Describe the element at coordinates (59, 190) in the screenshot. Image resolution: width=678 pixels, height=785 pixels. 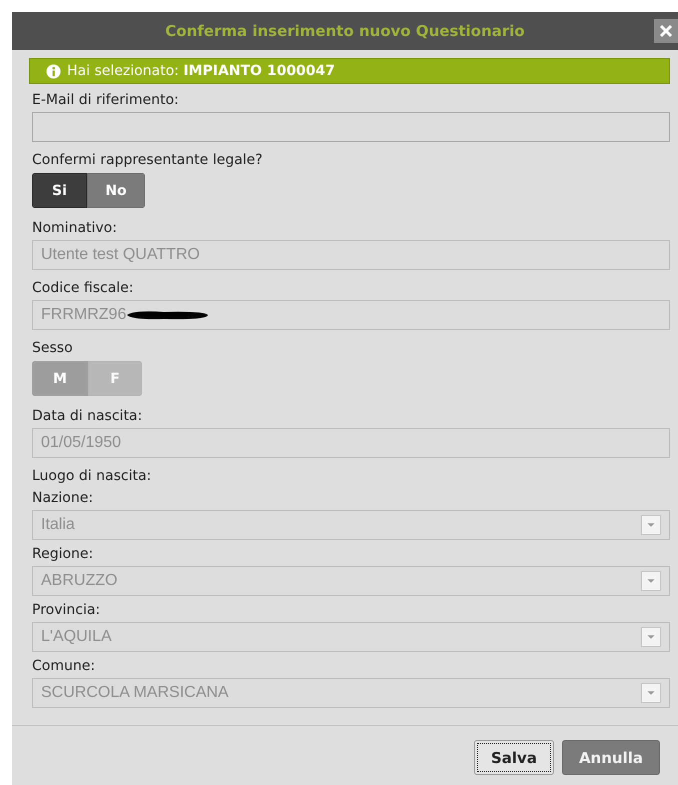
I see `toggle-option: Si` at that location.